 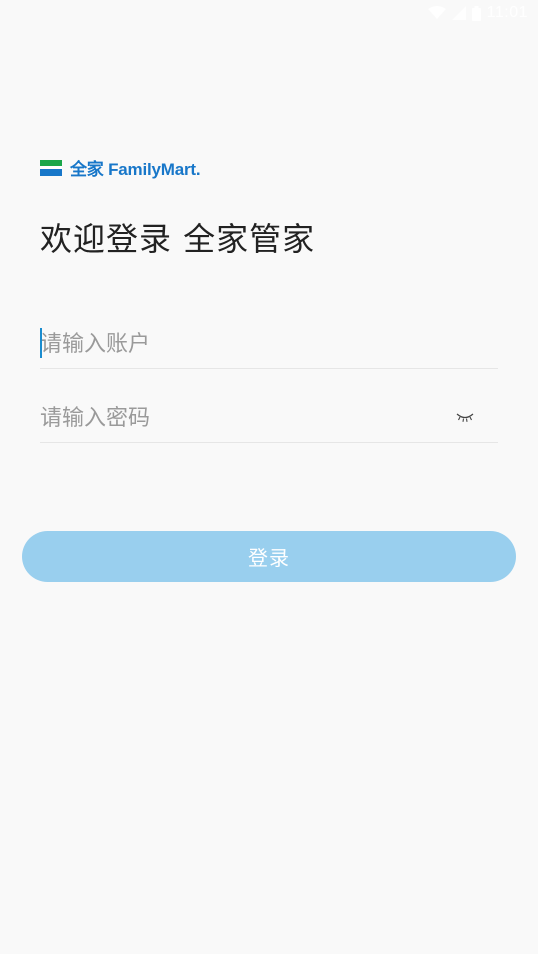 What do you see at coordinates (135, 169) in the screenshot?
I see `logo-text: 全家 FamilyMart.` at bounding box center [135, 169].